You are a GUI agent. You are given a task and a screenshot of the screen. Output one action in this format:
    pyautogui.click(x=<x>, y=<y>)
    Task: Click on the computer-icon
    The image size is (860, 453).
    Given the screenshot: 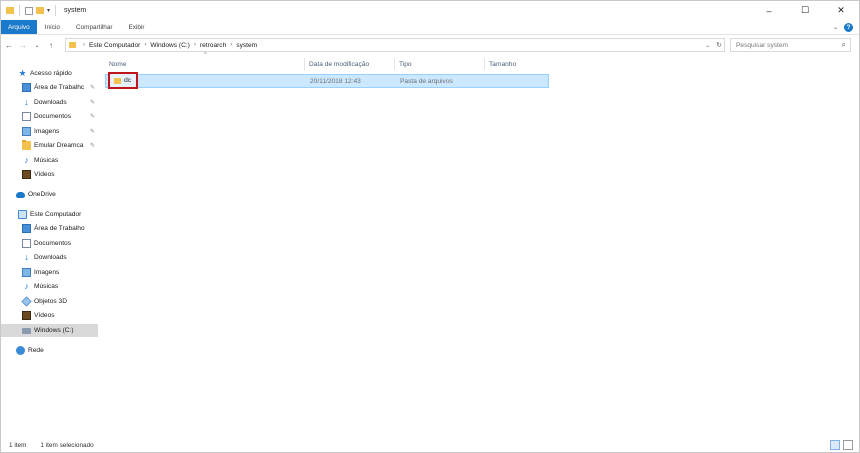 What is the action you would take?
    pyautogui.click(x=22, y=214)
    